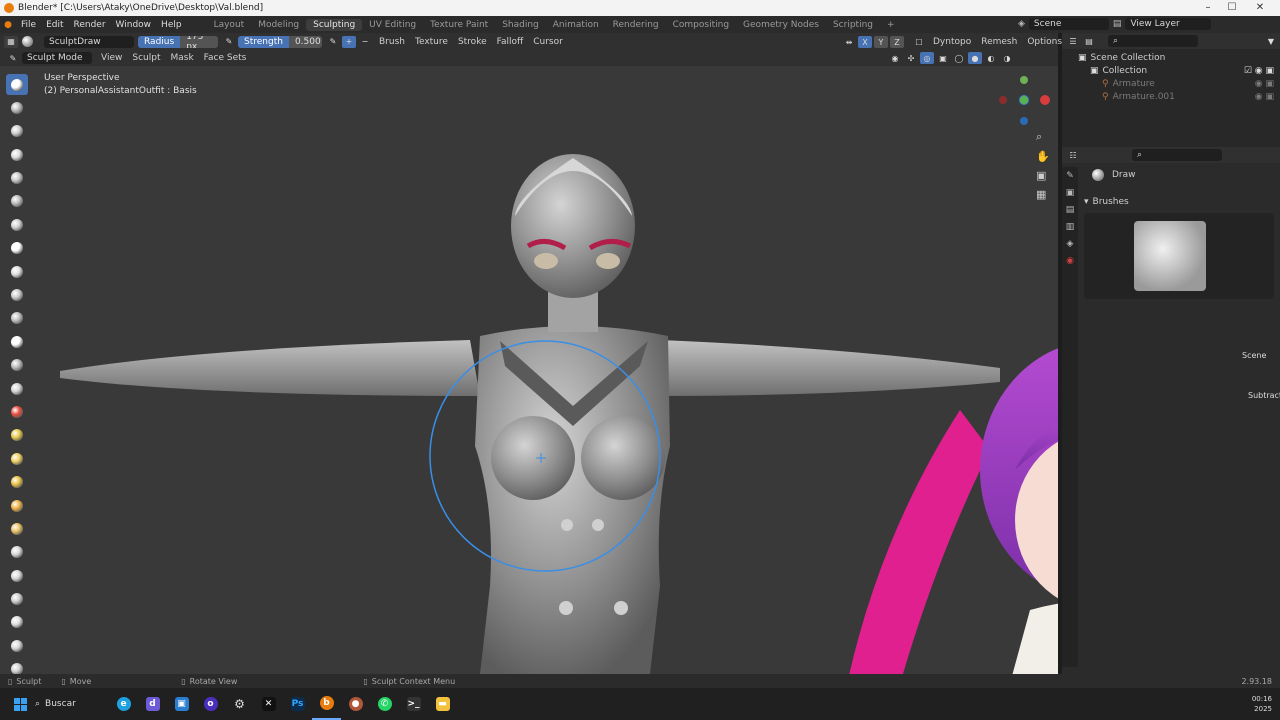 This screenshot has width=1280, height=720. Describe the element at coordinates (1070, 227) in the screenshot. I see `view-layer-tab-icon: ▥` at that location.